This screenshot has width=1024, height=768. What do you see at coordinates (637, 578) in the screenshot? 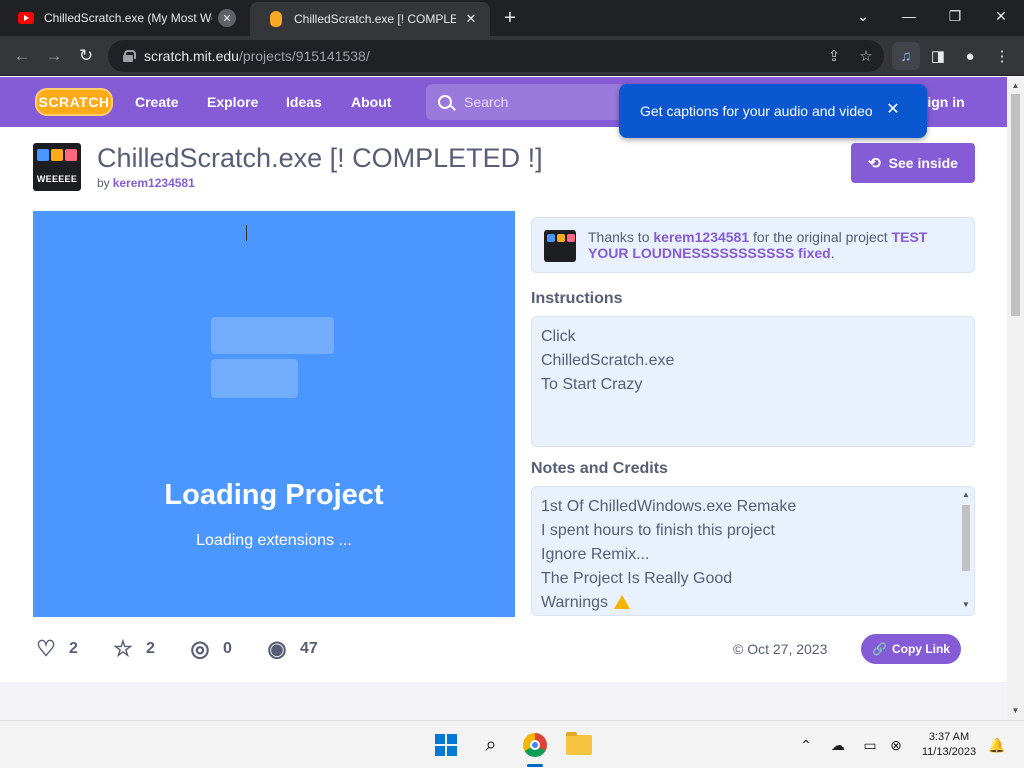
I see `notes-line: The Project Is Really Good` at bounding box center [637, 578].